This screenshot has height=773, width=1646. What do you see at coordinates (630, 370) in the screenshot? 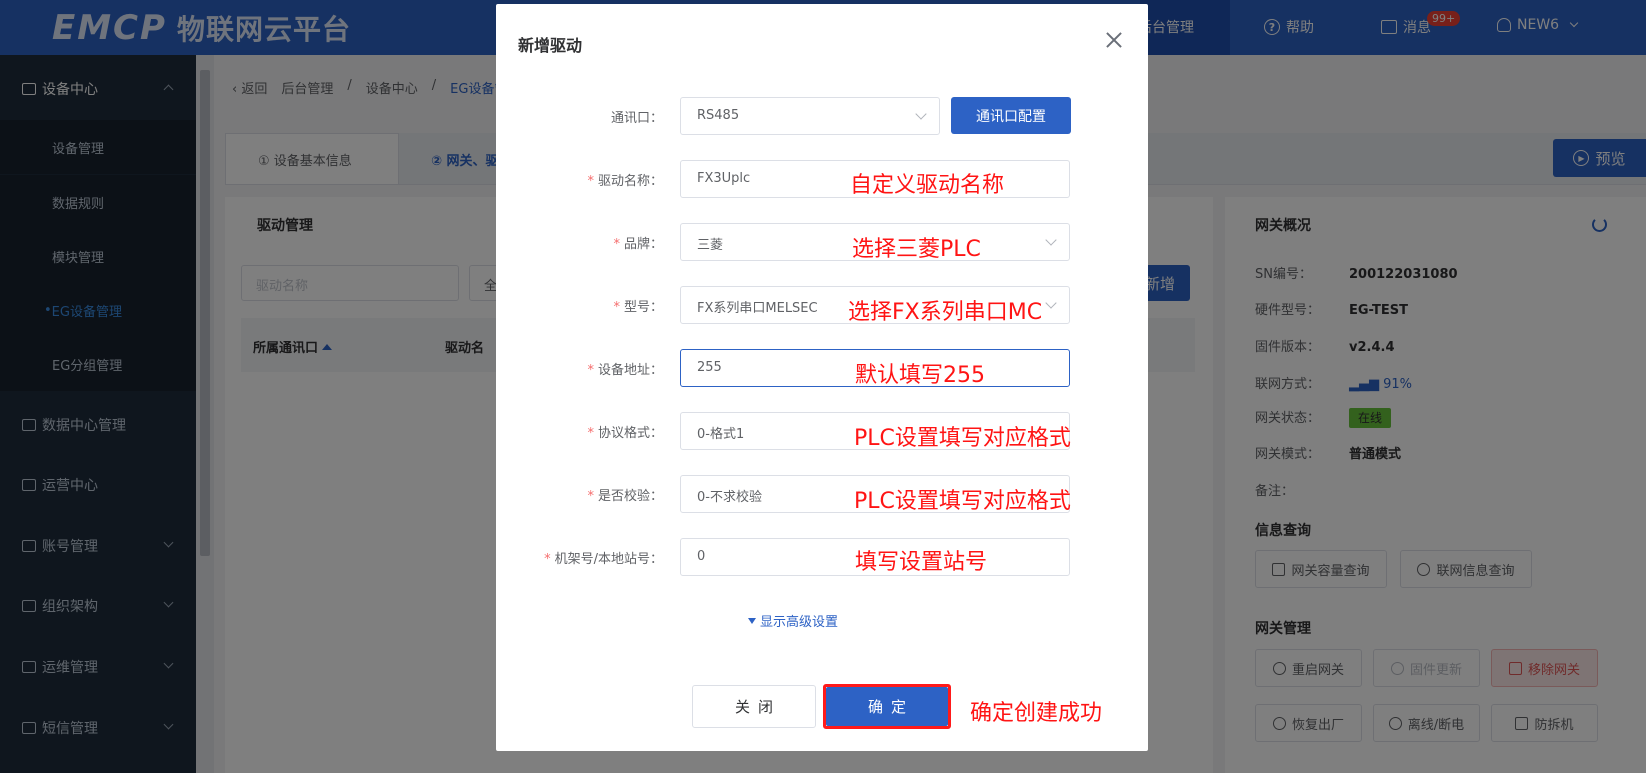
I see `label-text: 设备地址：` at bounding box center [630, 370].